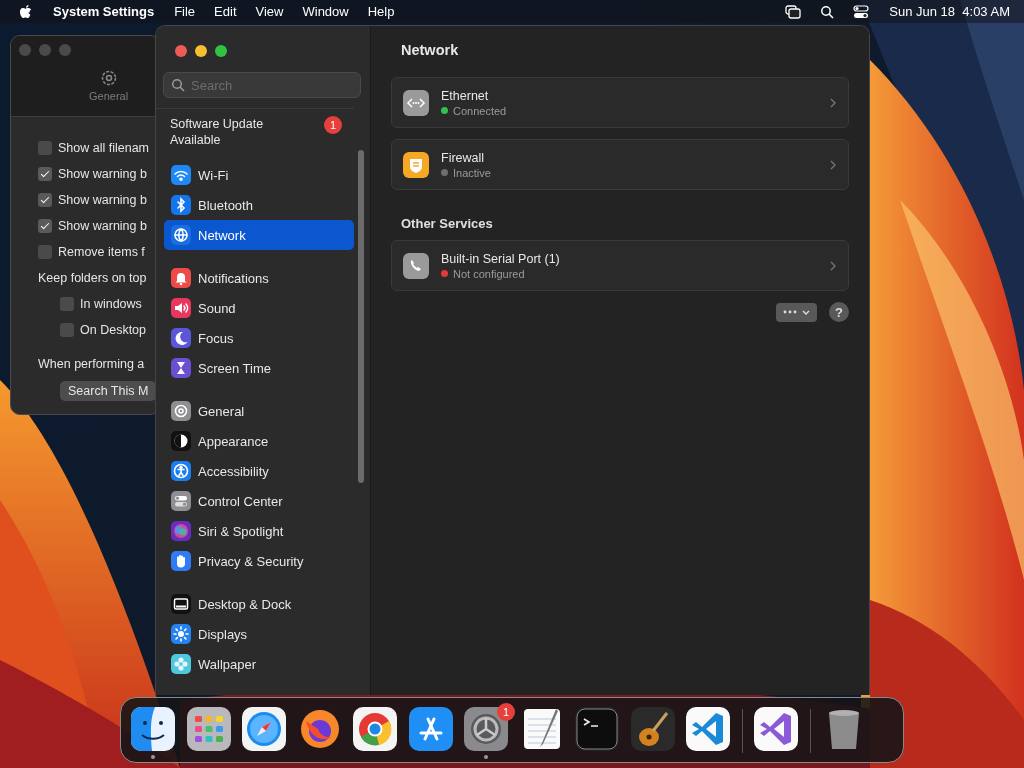 This screenshot has height=768, width=1024. What do you see at coordinates (489, 273) in the screenshot?
I see `service-status: Not configured` at bounding box center [489, 273].